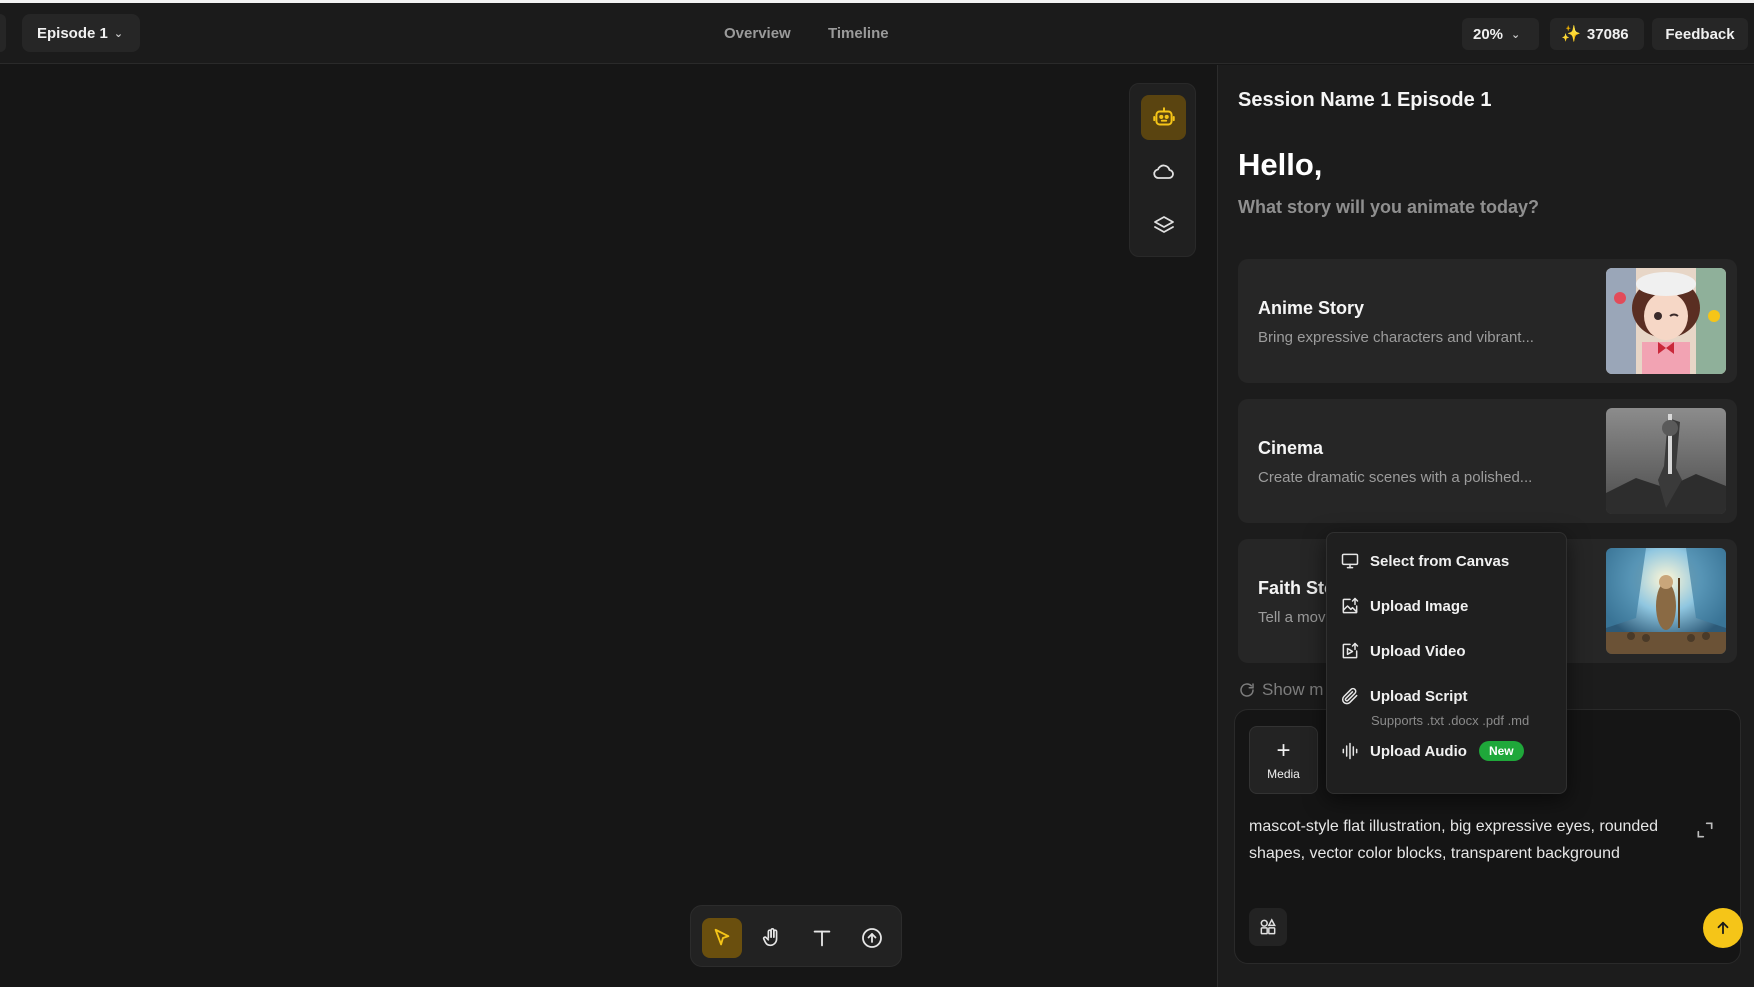 Image resolution: width=1754 pixels, height=987 pixels. What do you see at coordinates (1419, 696) in the screenshot?
I see `menu-item-label: Upload Script` at bounding box center [1419, 696].